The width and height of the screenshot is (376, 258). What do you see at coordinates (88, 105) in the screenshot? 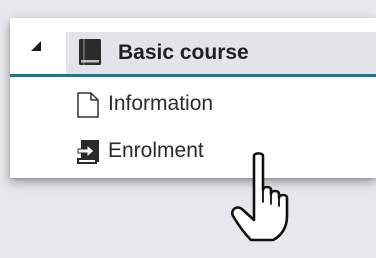
I see `document-icon` at bounding box center [88, 105].